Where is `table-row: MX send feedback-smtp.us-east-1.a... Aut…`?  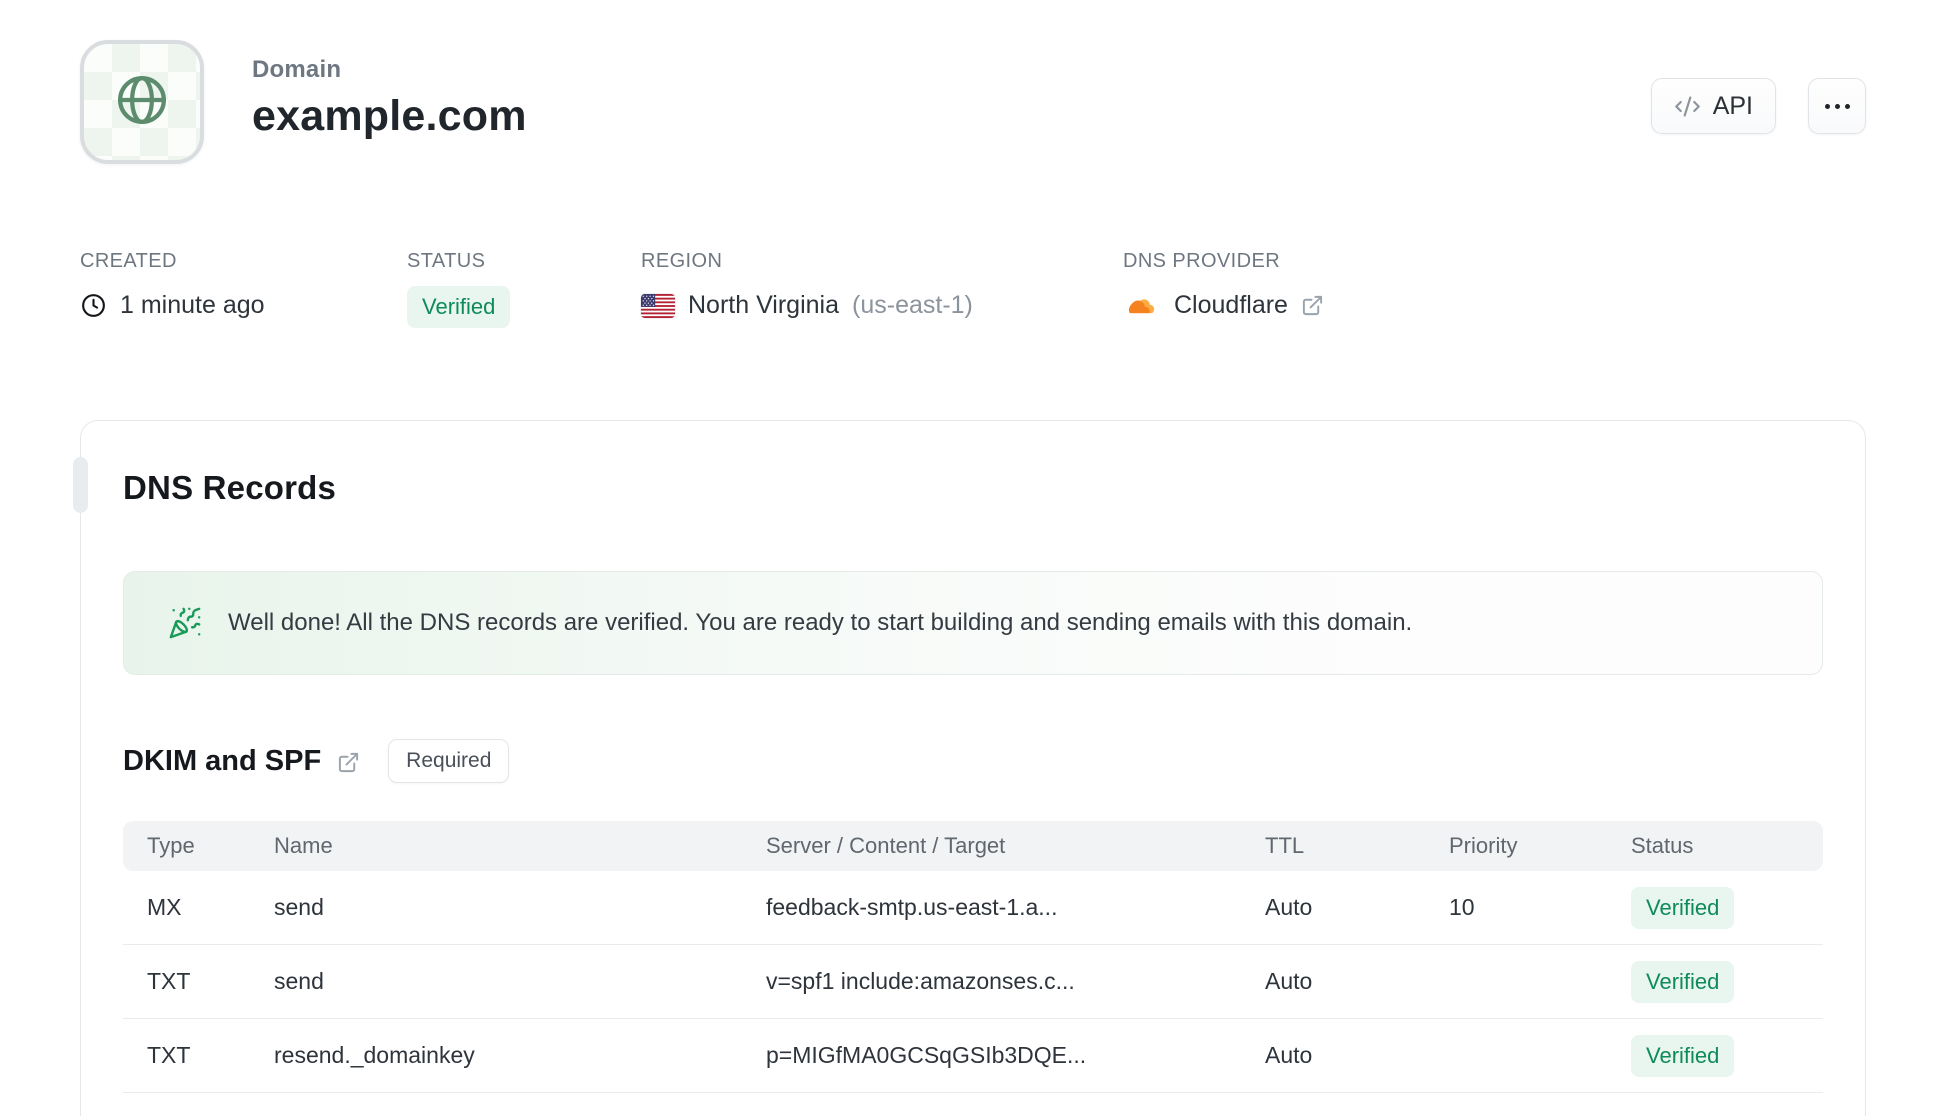
table-row: MX send feedback-smtp.us-east-1.a... Aut… is located at coordinates (973, 908).